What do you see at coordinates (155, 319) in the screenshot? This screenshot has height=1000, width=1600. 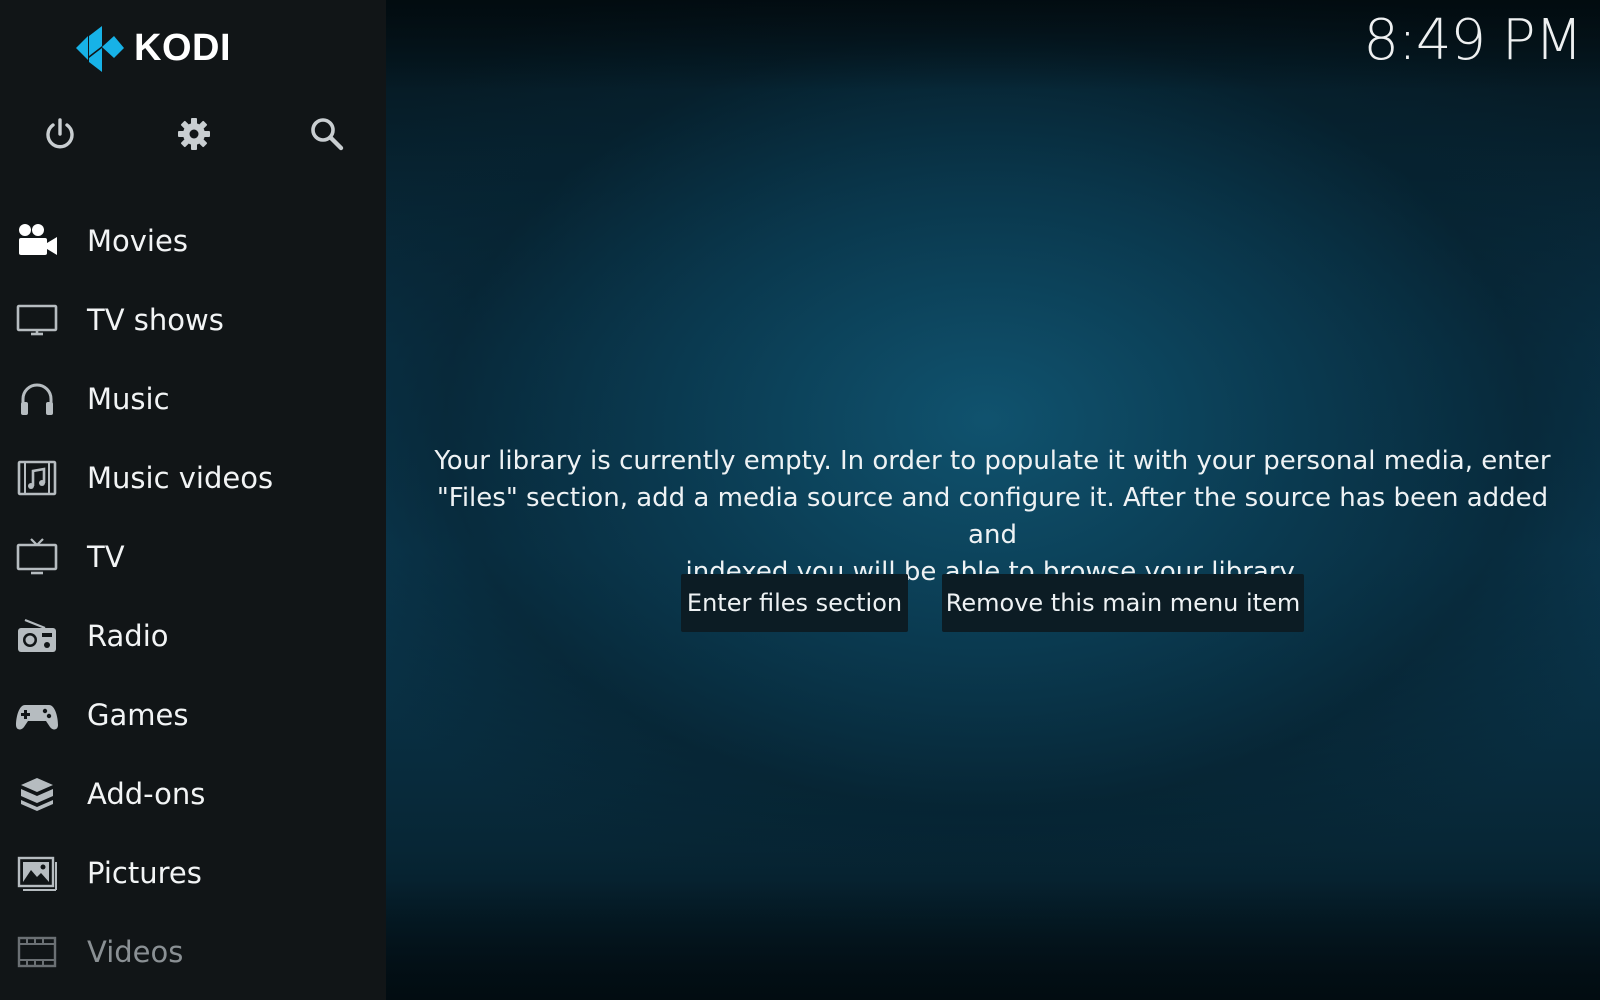 I see `menu-item-label: TV shows` at bounding box center [155, 319].